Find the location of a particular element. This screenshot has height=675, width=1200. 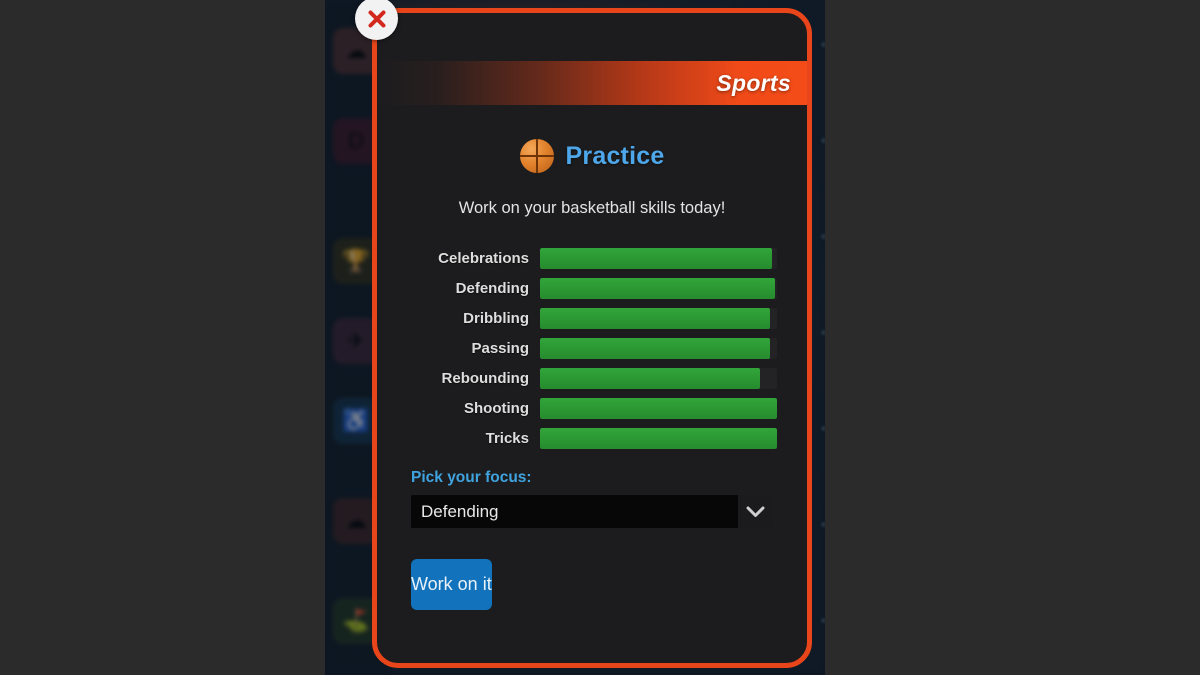

skill-label: Passing is located at coordinates (500, 348).